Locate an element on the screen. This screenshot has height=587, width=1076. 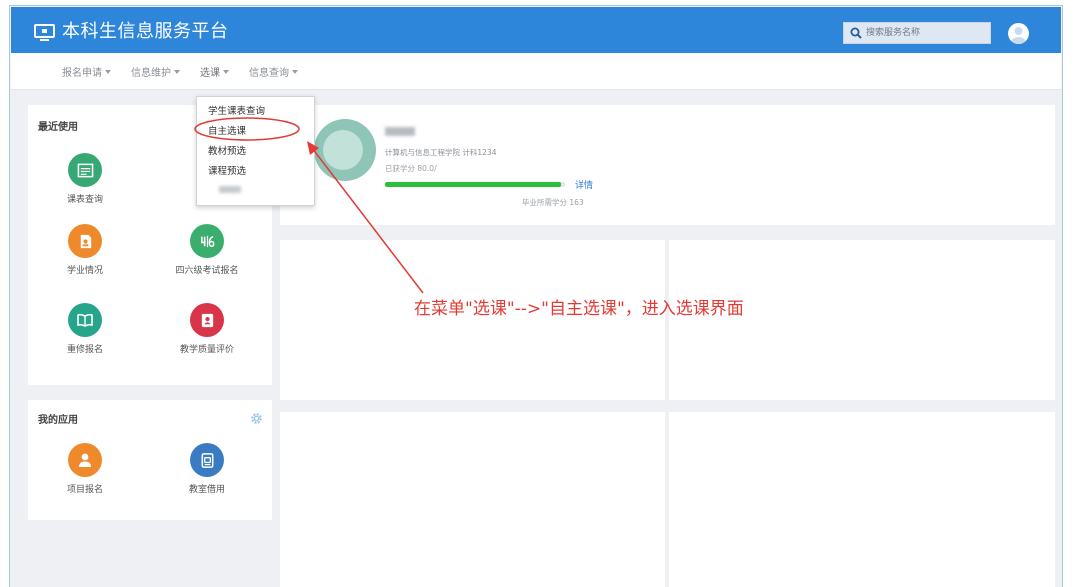
app-label: 课表查询 is located at coordinates (84, 200).